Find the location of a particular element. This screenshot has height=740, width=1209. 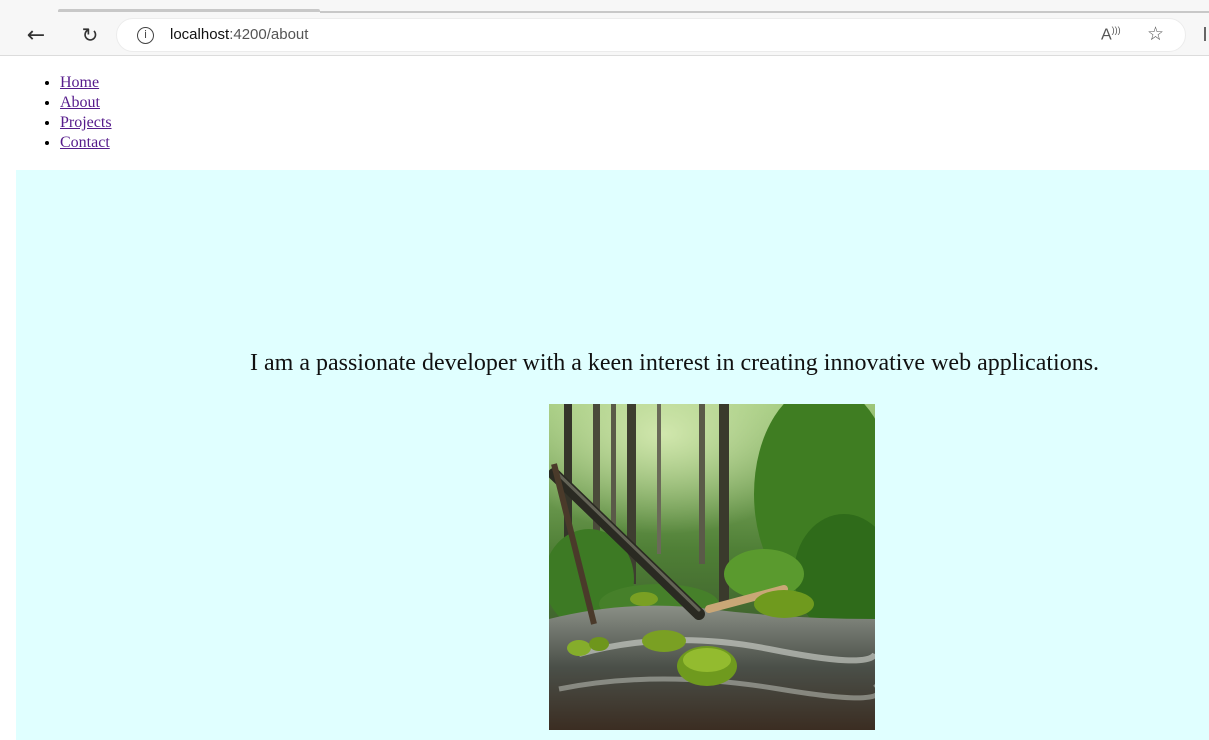

read-aloud-label: A is located at coordinates (1106, 35).